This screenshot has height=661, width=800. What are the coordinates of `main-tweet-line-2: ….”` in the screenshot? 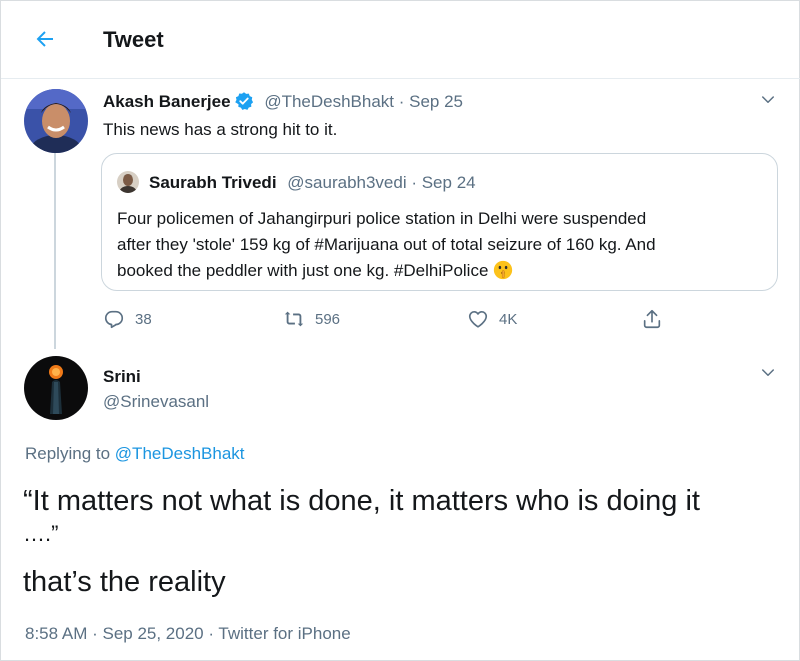 It's located at (41, 533).